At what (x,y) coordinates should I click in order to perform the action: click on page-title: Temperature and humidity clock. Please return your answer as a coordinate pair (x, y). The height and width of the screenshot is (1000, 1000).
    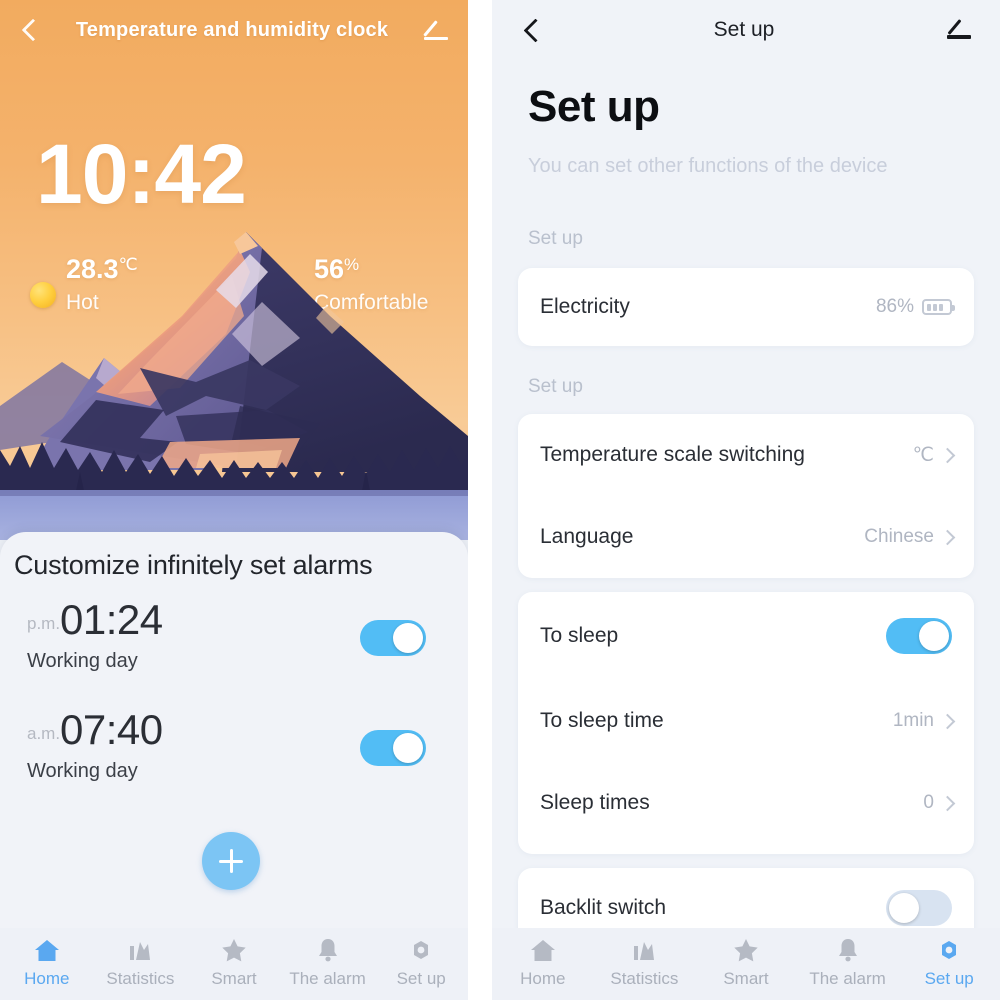
    Looking at the image, I should click on (232, 29).